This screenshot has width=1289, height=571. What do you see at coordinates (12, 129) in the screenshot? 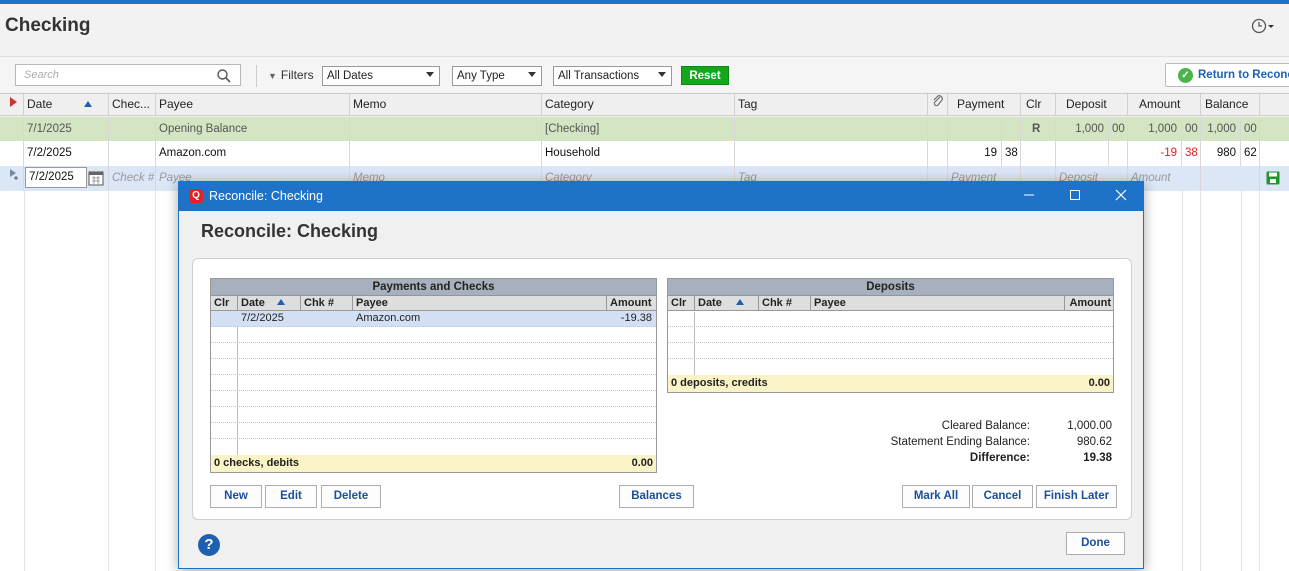
I see `row-marker` at bounding box center [12, 129].